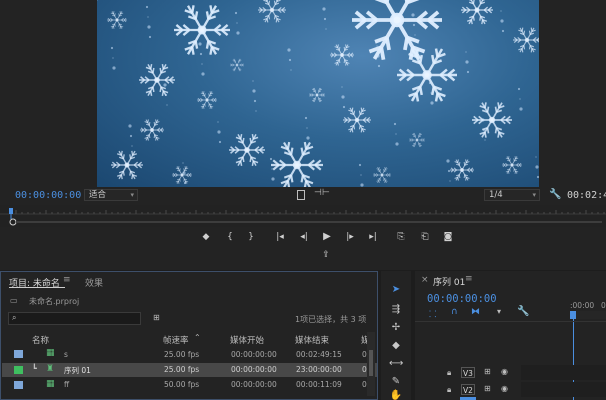  I want to click on time-ruler-ticks, so click(303, 217).